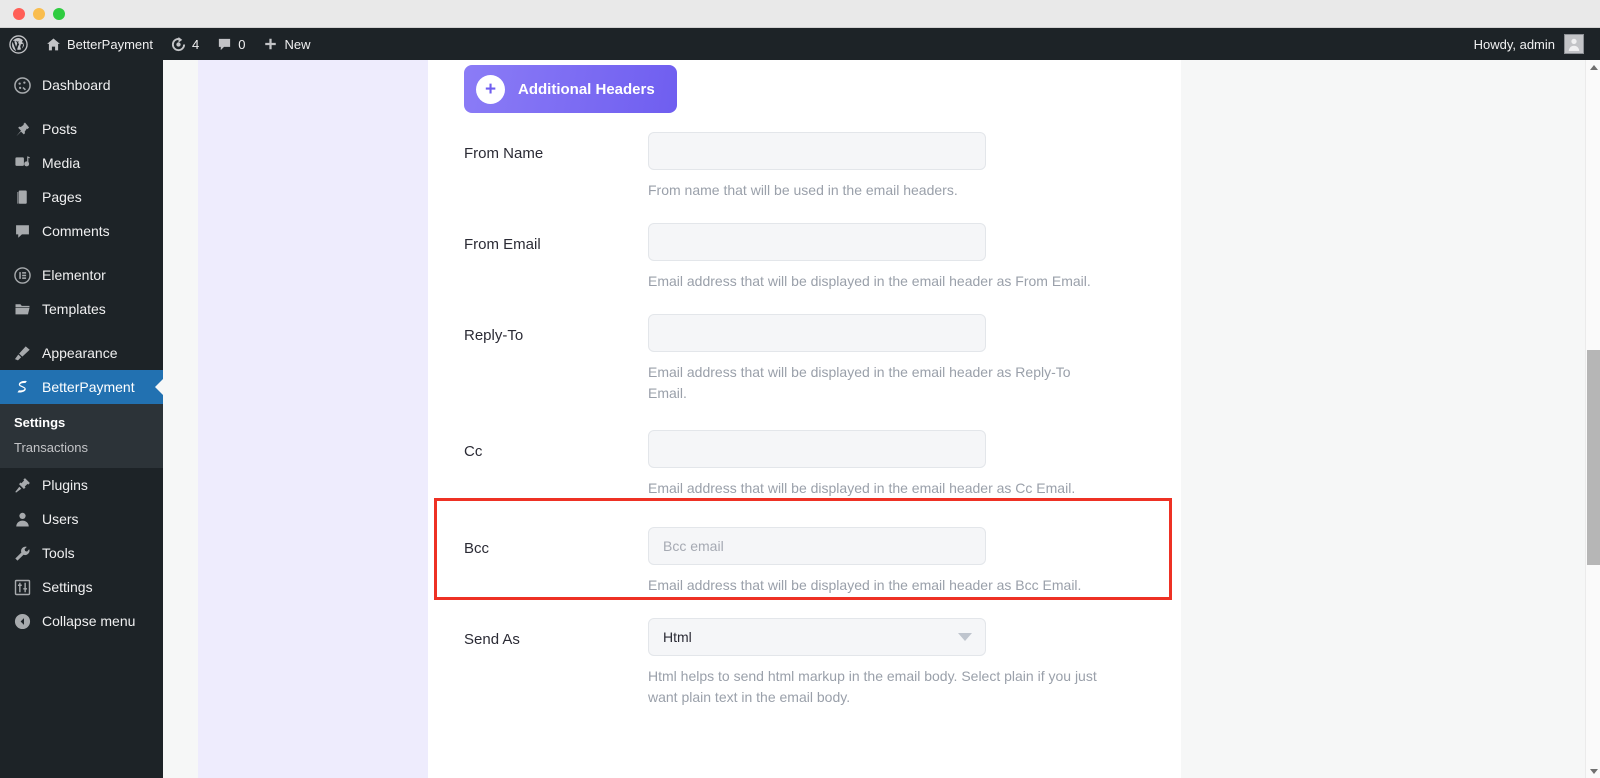 Image resolution: width=1600 pixels, height=778 pixels. I want to click on sidebar-item-settings: Settings, so click(81, 587).